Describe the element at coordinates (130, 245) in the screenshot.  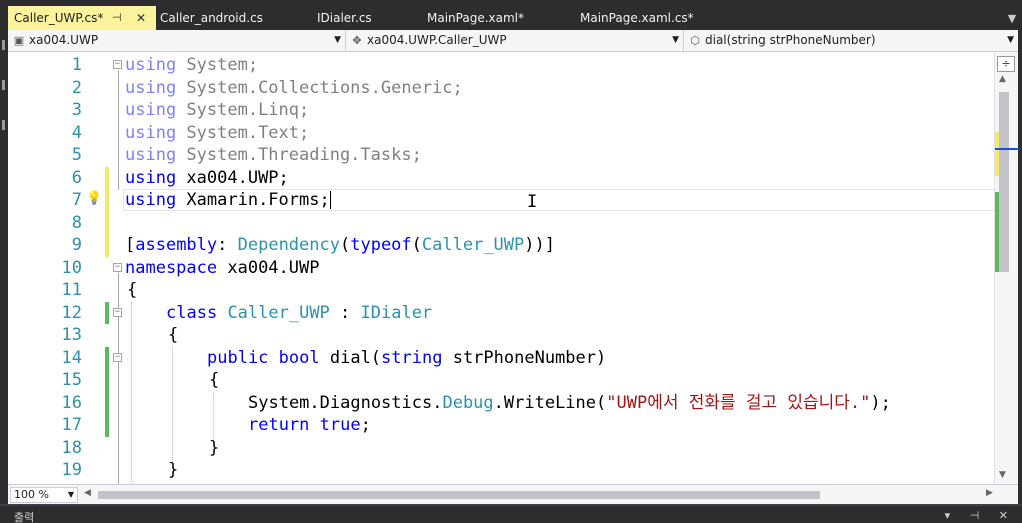
I see `code-text: [` at that location.